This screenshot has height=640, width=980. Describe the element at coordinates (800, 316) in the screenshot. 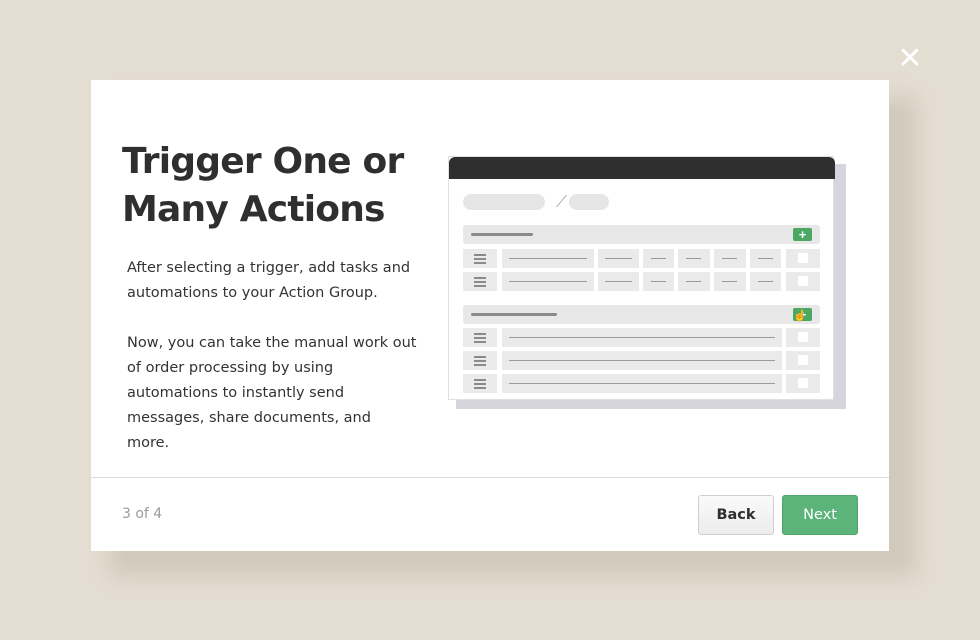

I see `pointer-cursor-icon: ☝` at that location.